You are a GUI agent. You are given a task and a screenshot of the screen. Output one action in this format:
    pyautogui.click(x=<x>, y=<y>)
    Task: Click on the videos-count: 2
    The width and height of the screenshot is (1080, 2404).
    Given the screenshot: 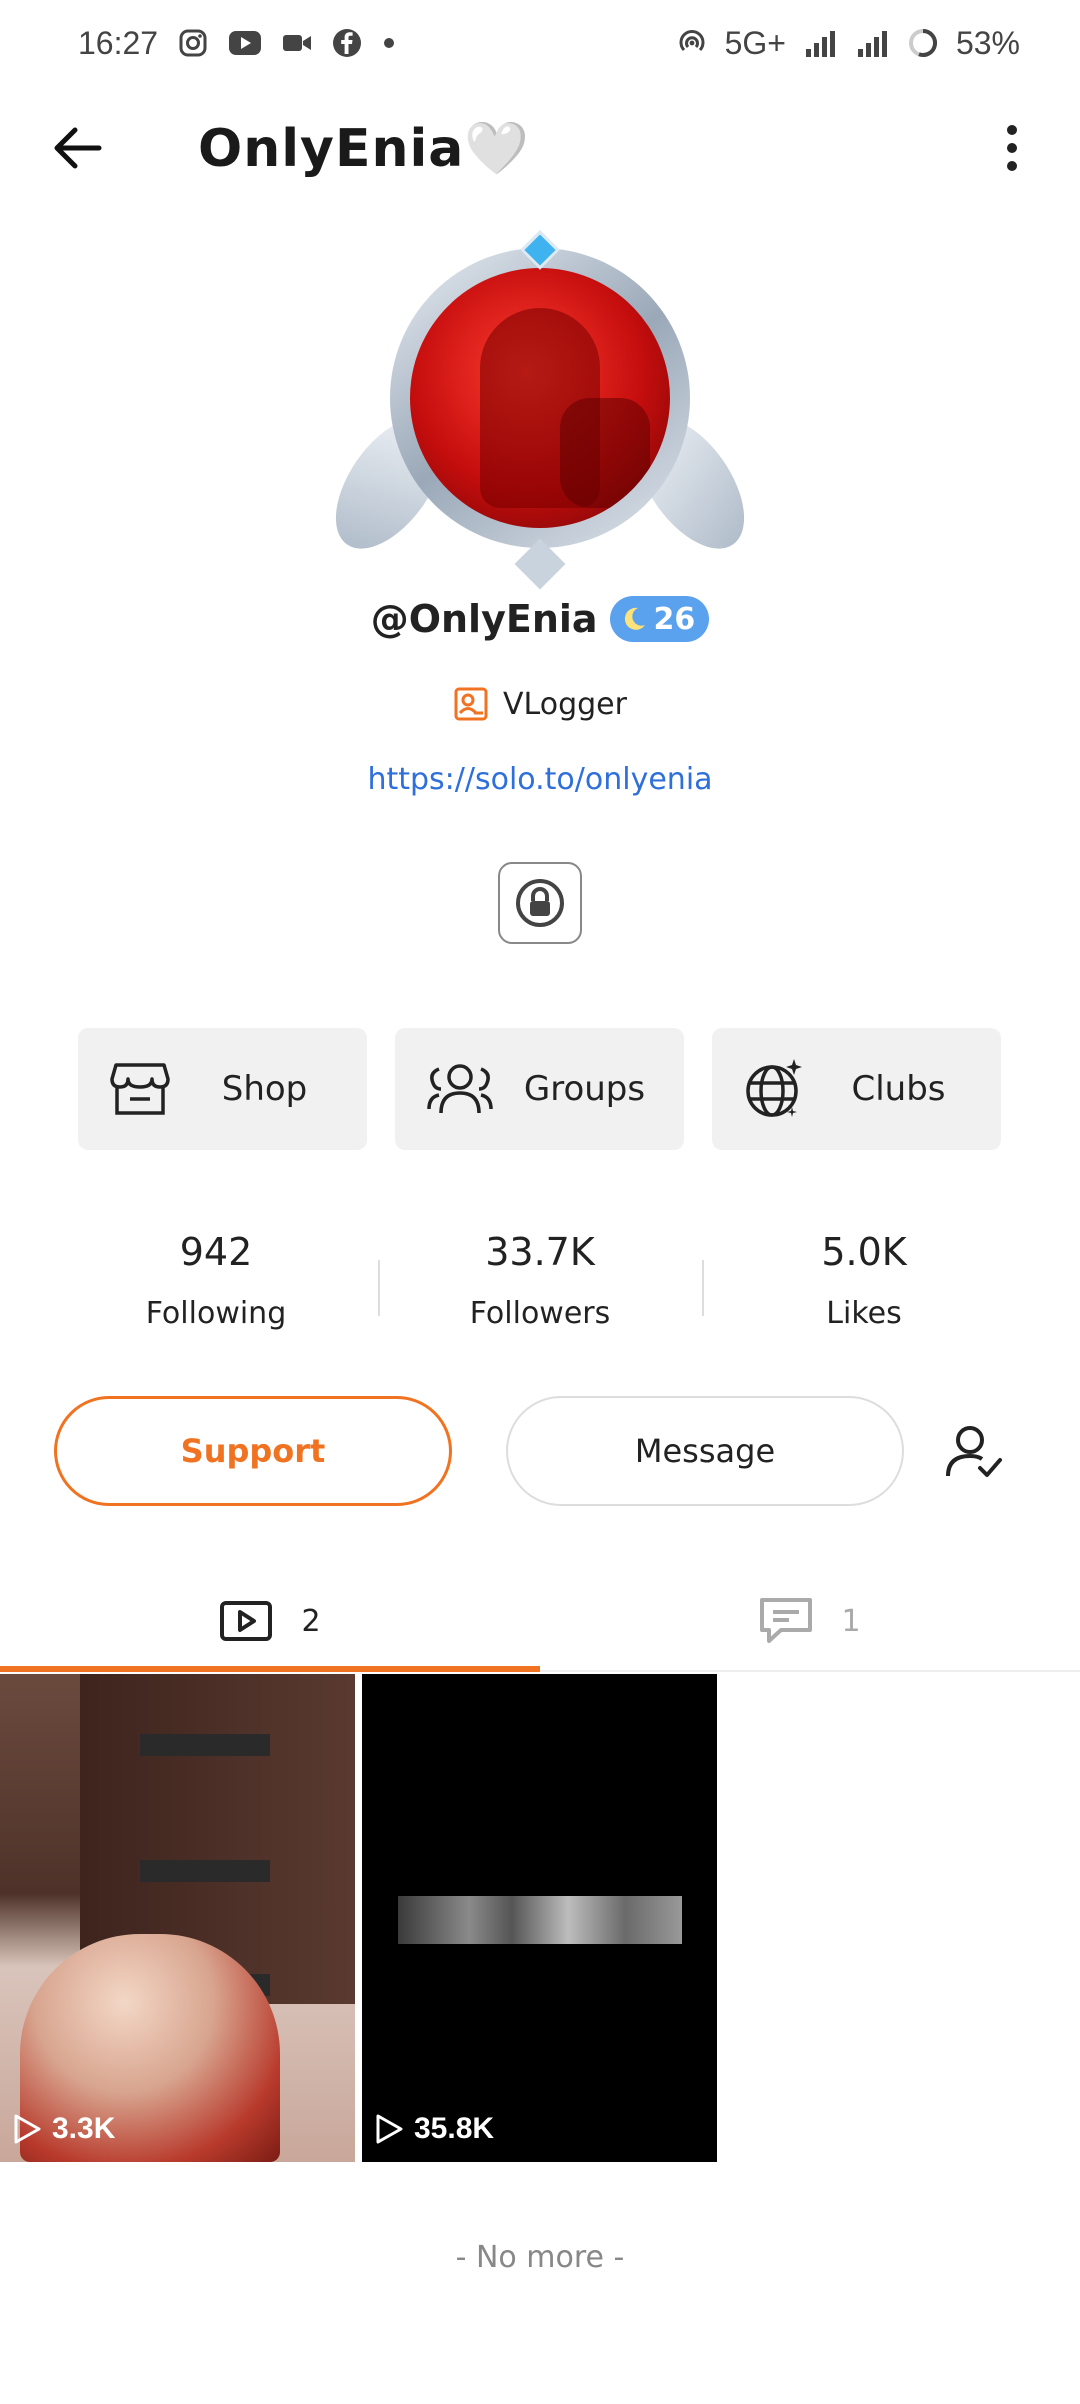 What is the action you would take?
    pyautogui.click(x=311, y=1621)
    